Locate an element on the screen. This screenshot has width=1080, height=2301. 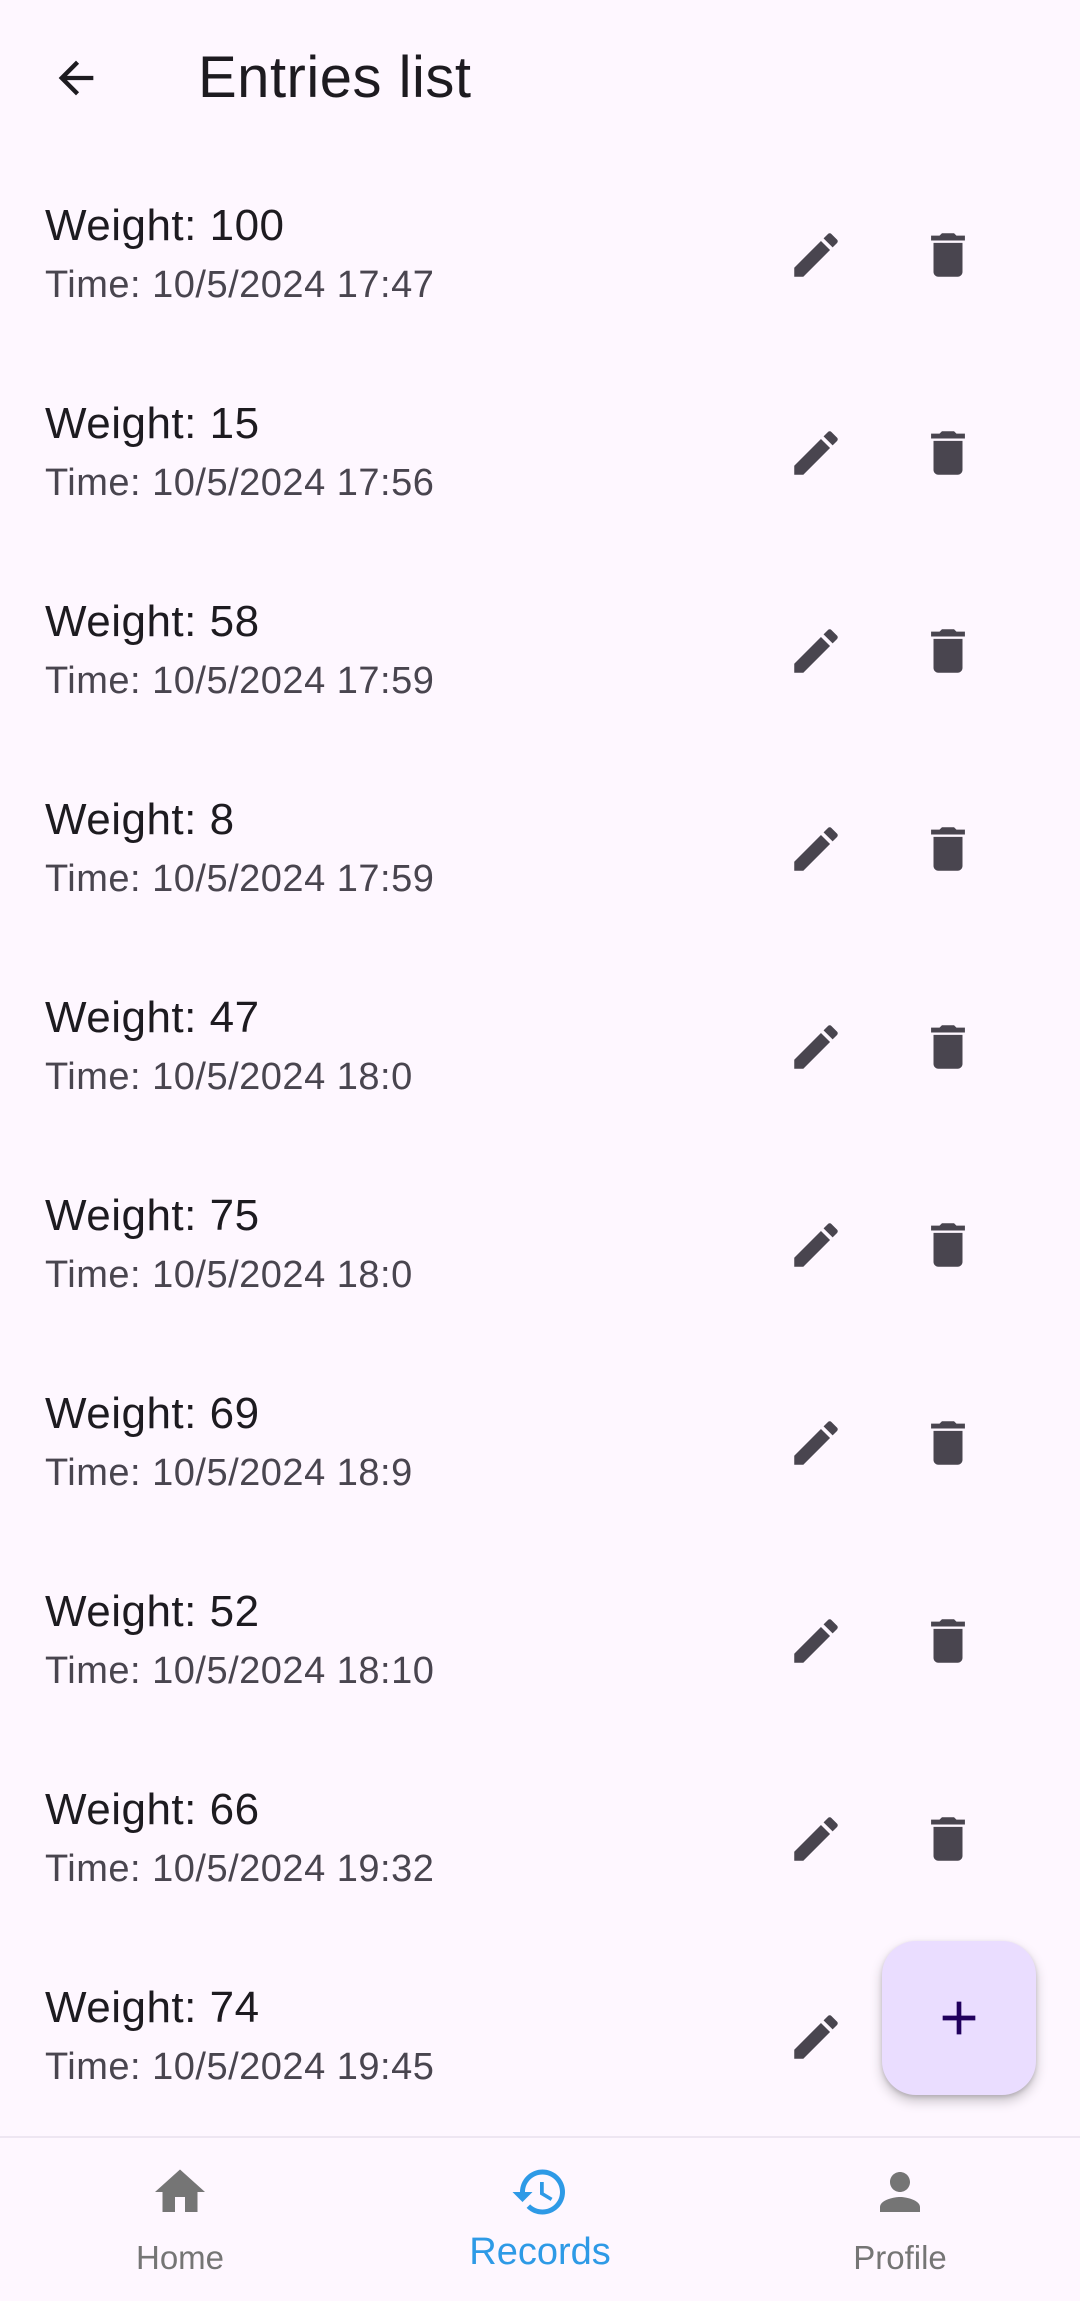
entry-time: Time: 10/5/2024 17:56 is located at coordinates (240, 483).